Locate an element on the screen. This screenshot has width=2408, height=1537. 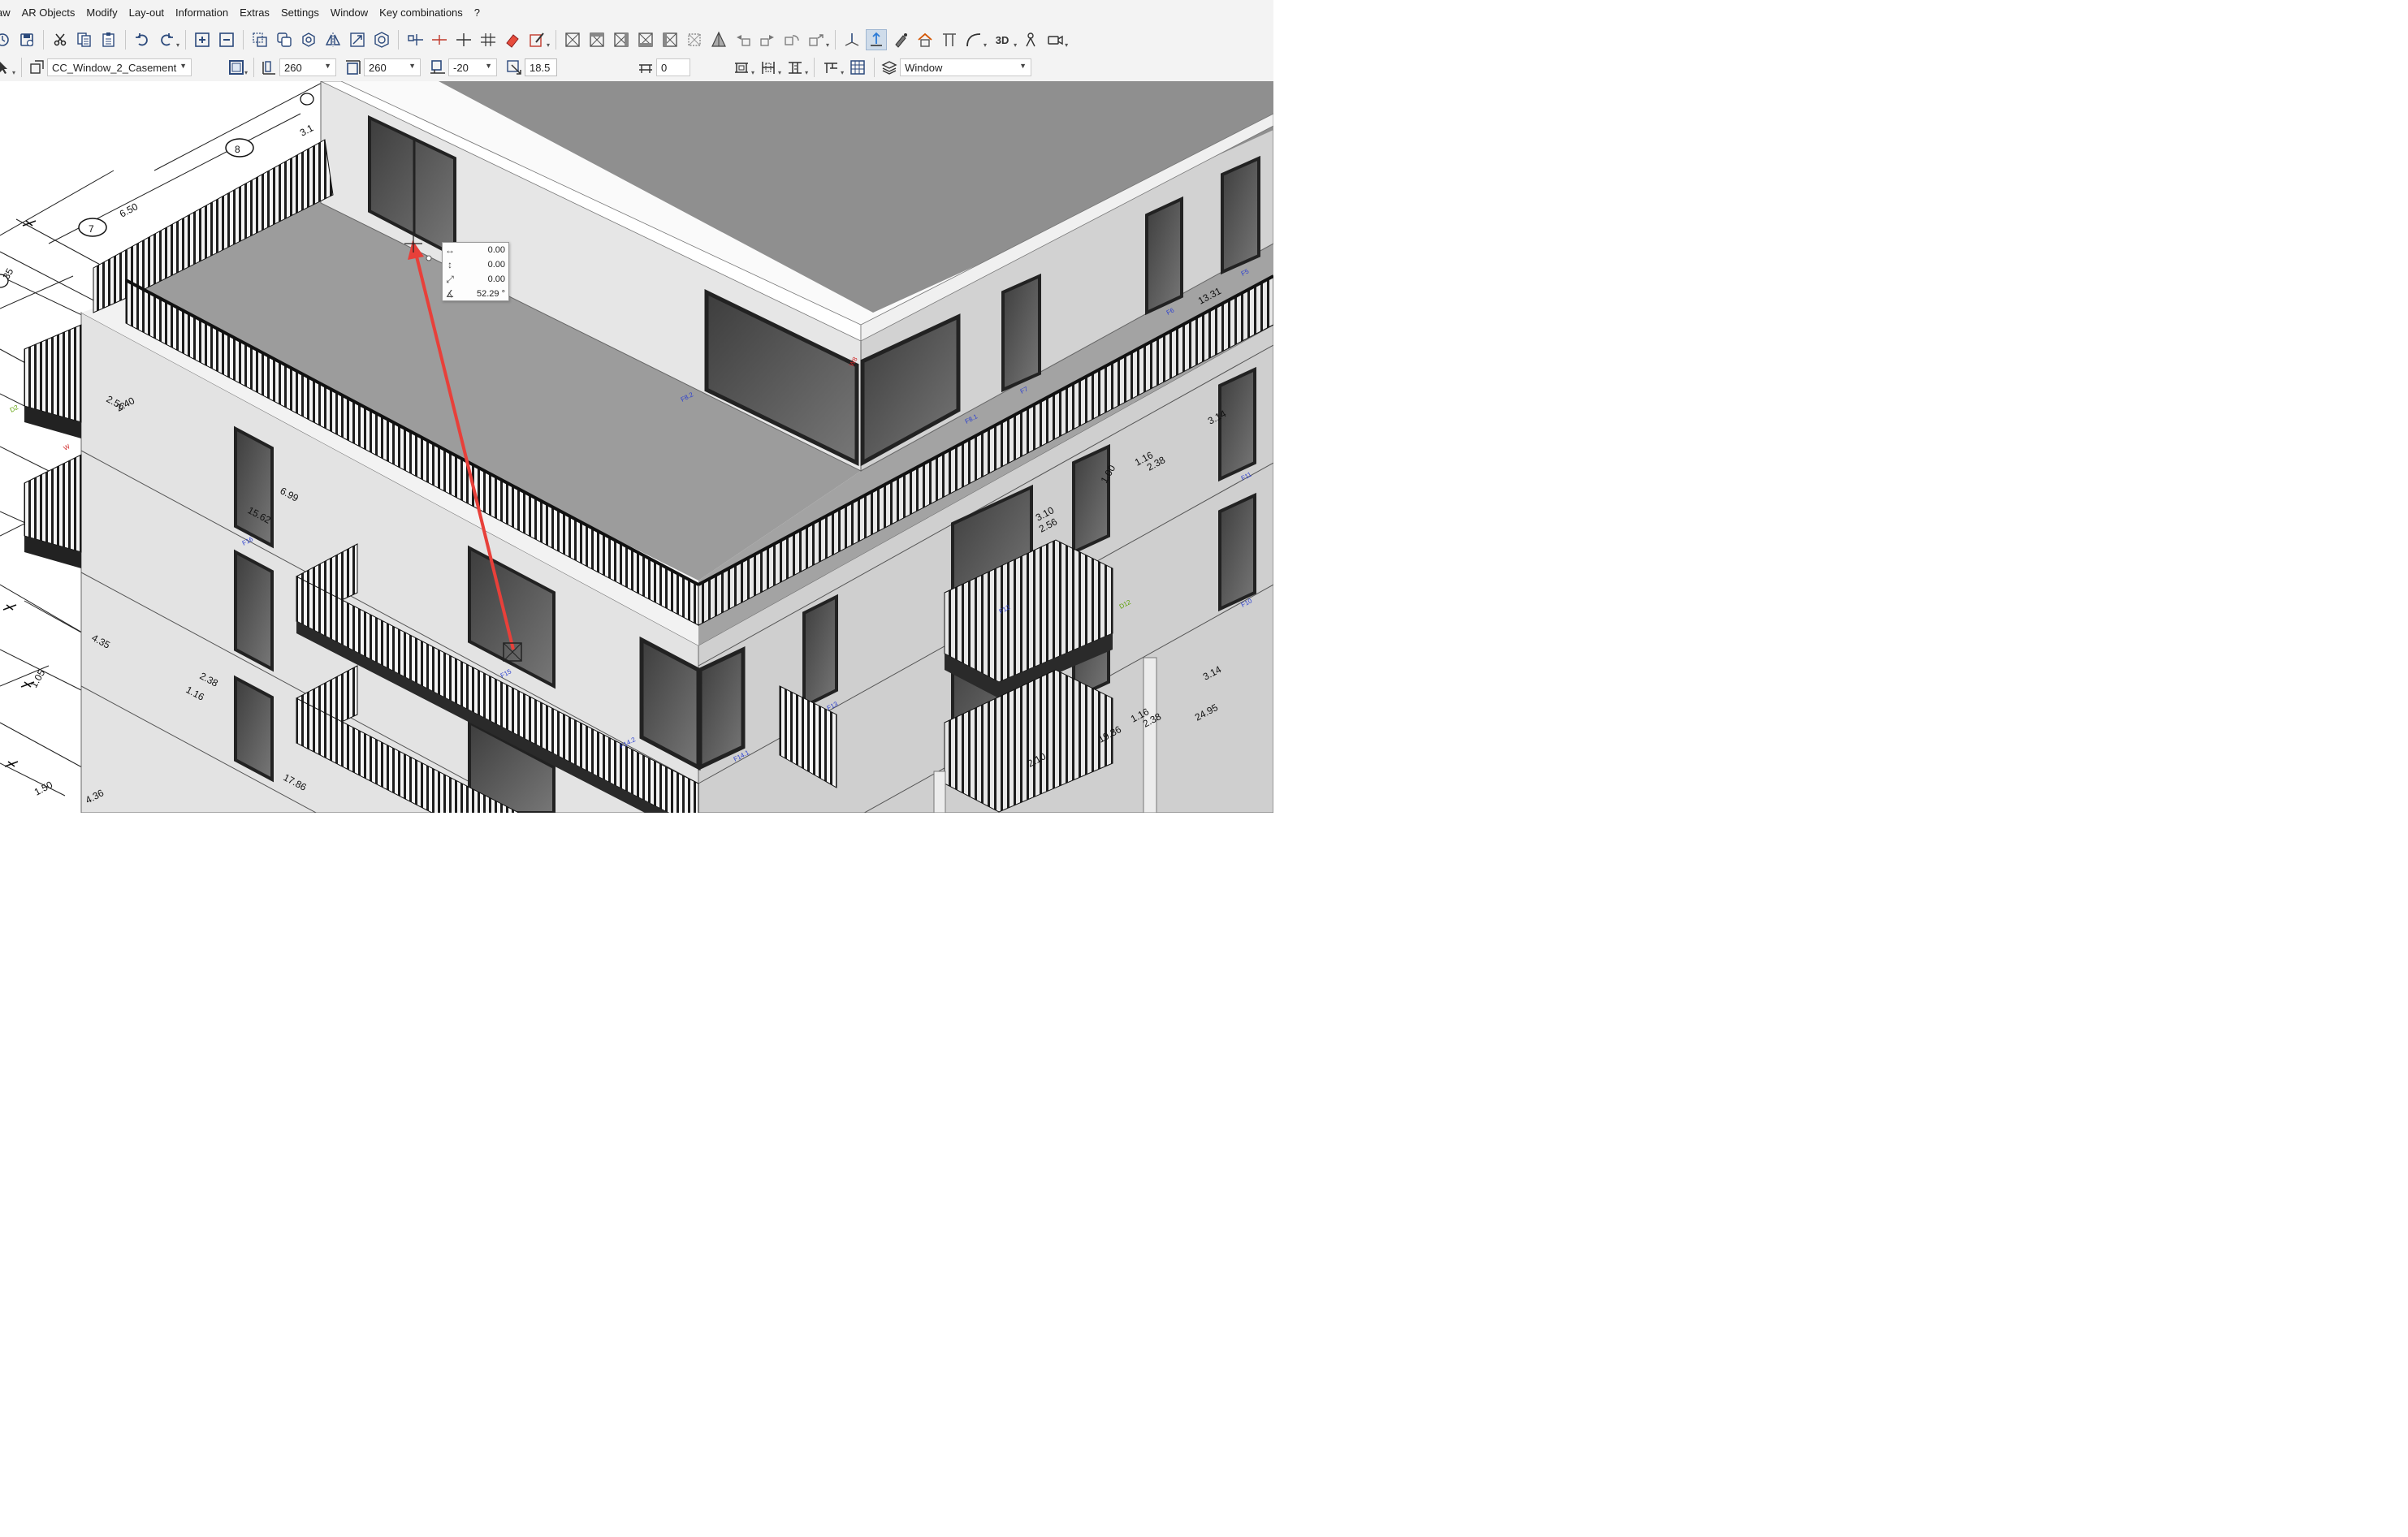
diagonal-arrow-icon: ⤢ is located at coordinates (450, 279).